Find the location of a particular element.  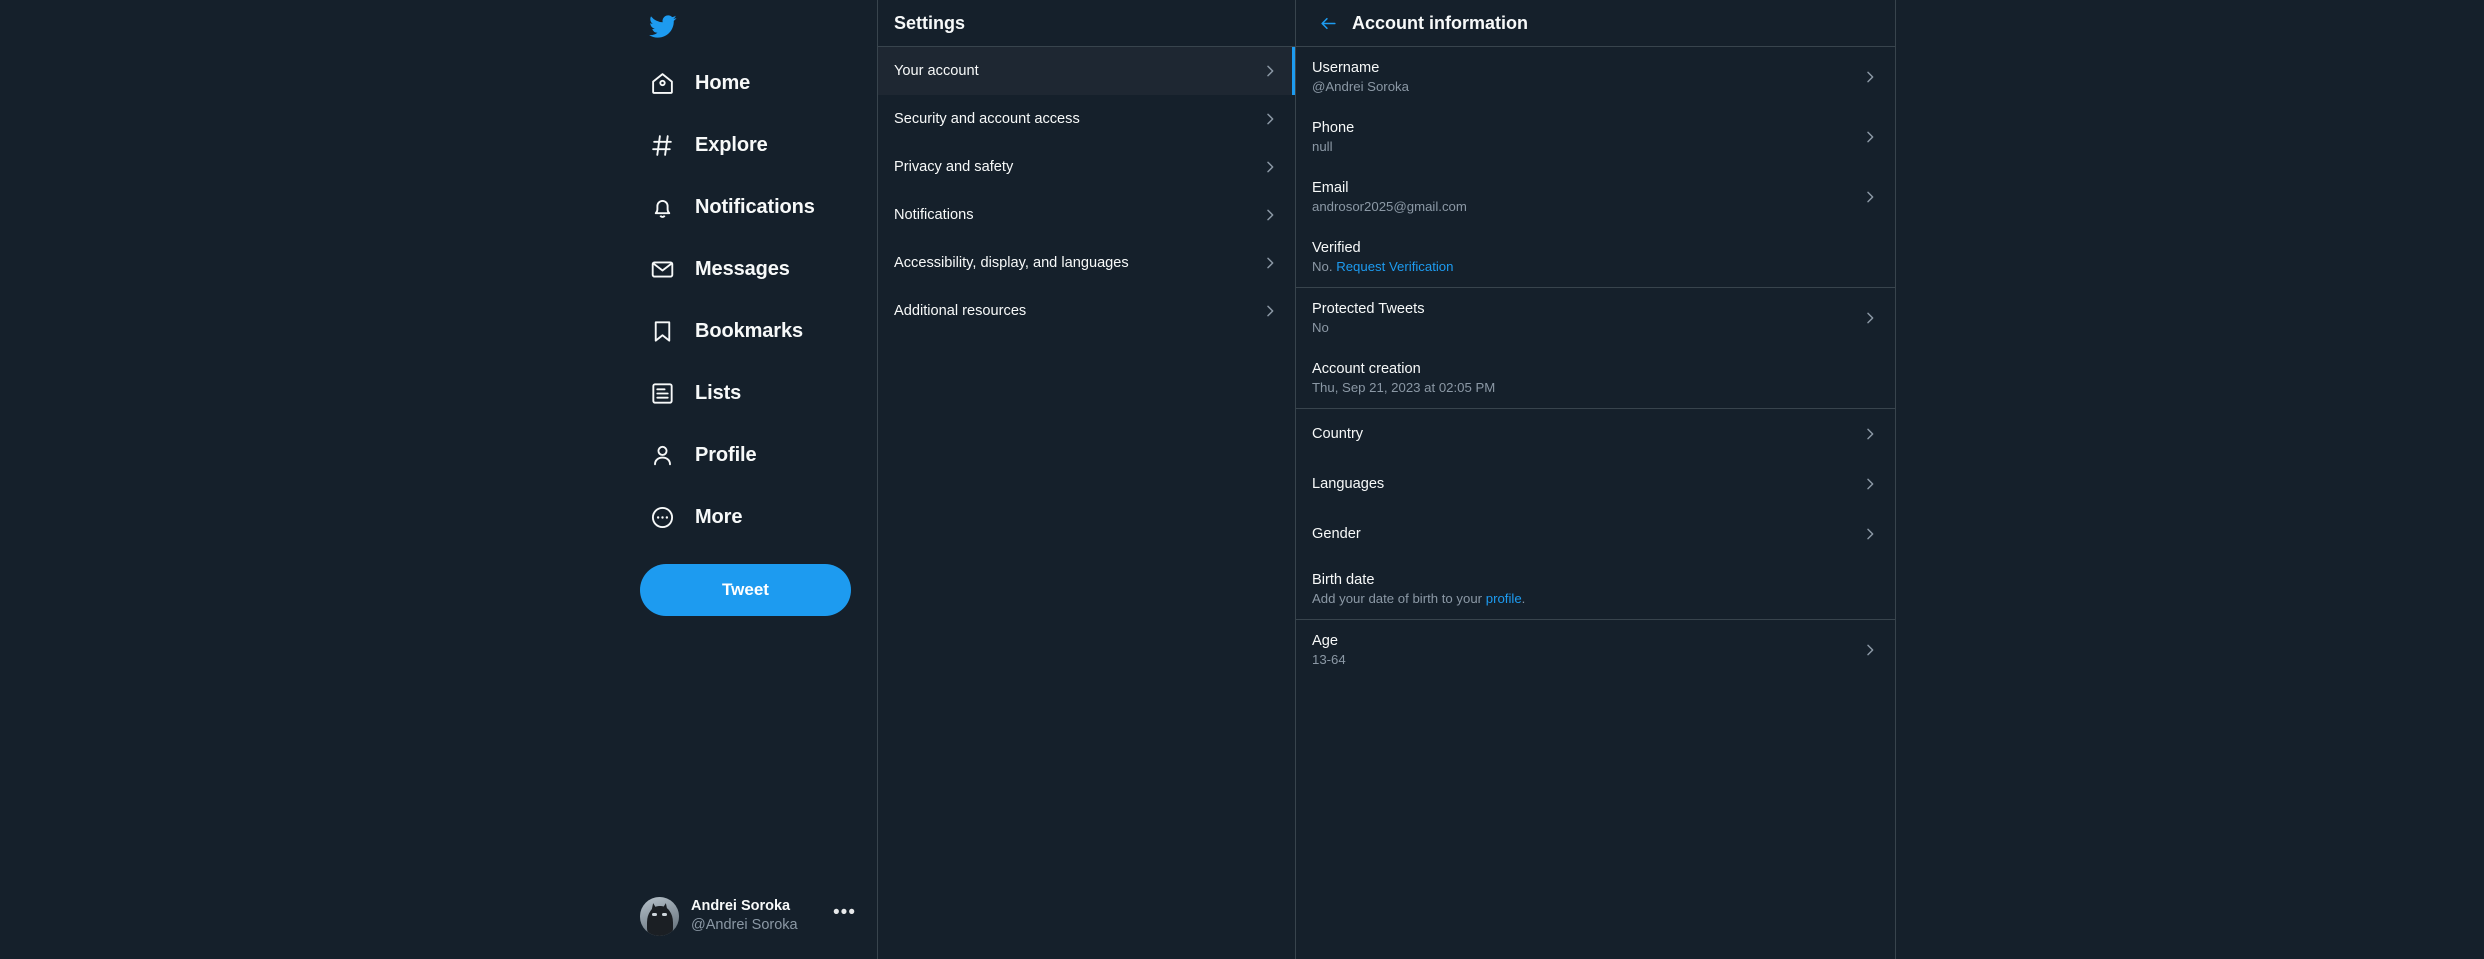

info-row-value: No is located at coordinates (1320, 327).